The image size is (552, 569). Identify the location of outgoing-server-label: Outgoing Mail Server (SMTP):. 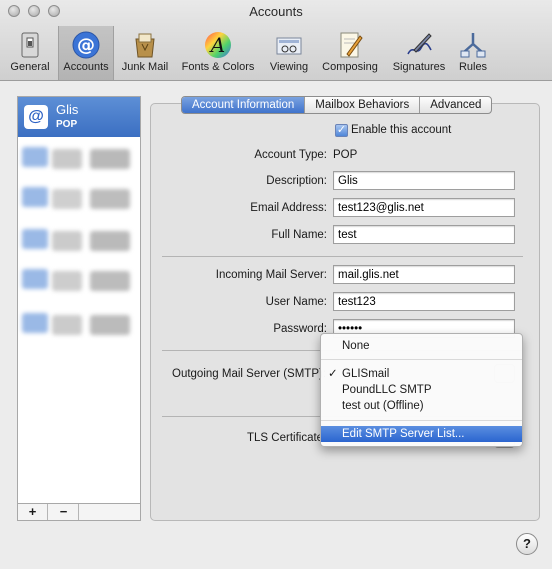
(249, 374).